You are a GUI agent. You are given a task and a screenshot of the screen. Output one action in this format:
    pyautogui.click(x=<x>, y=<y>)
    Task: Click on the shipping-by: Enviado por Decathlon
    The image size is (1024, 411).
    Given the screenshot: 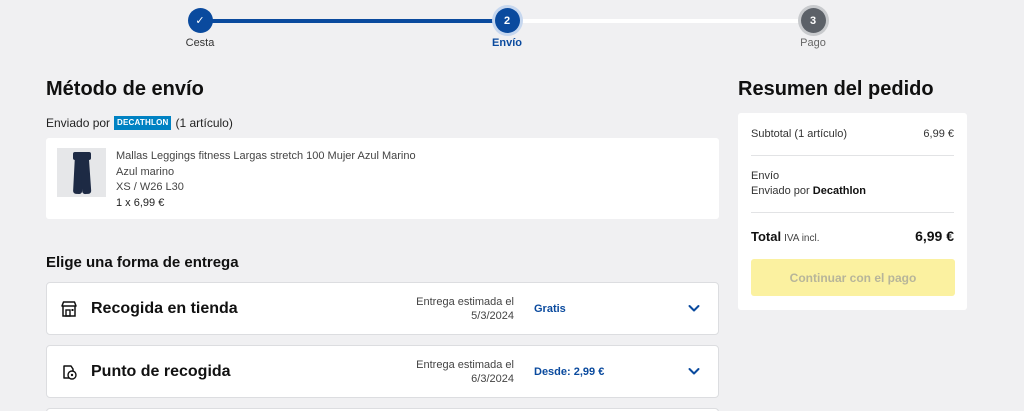 What is the action you would take?
    pyautogui.click(x=808, y=191)
    